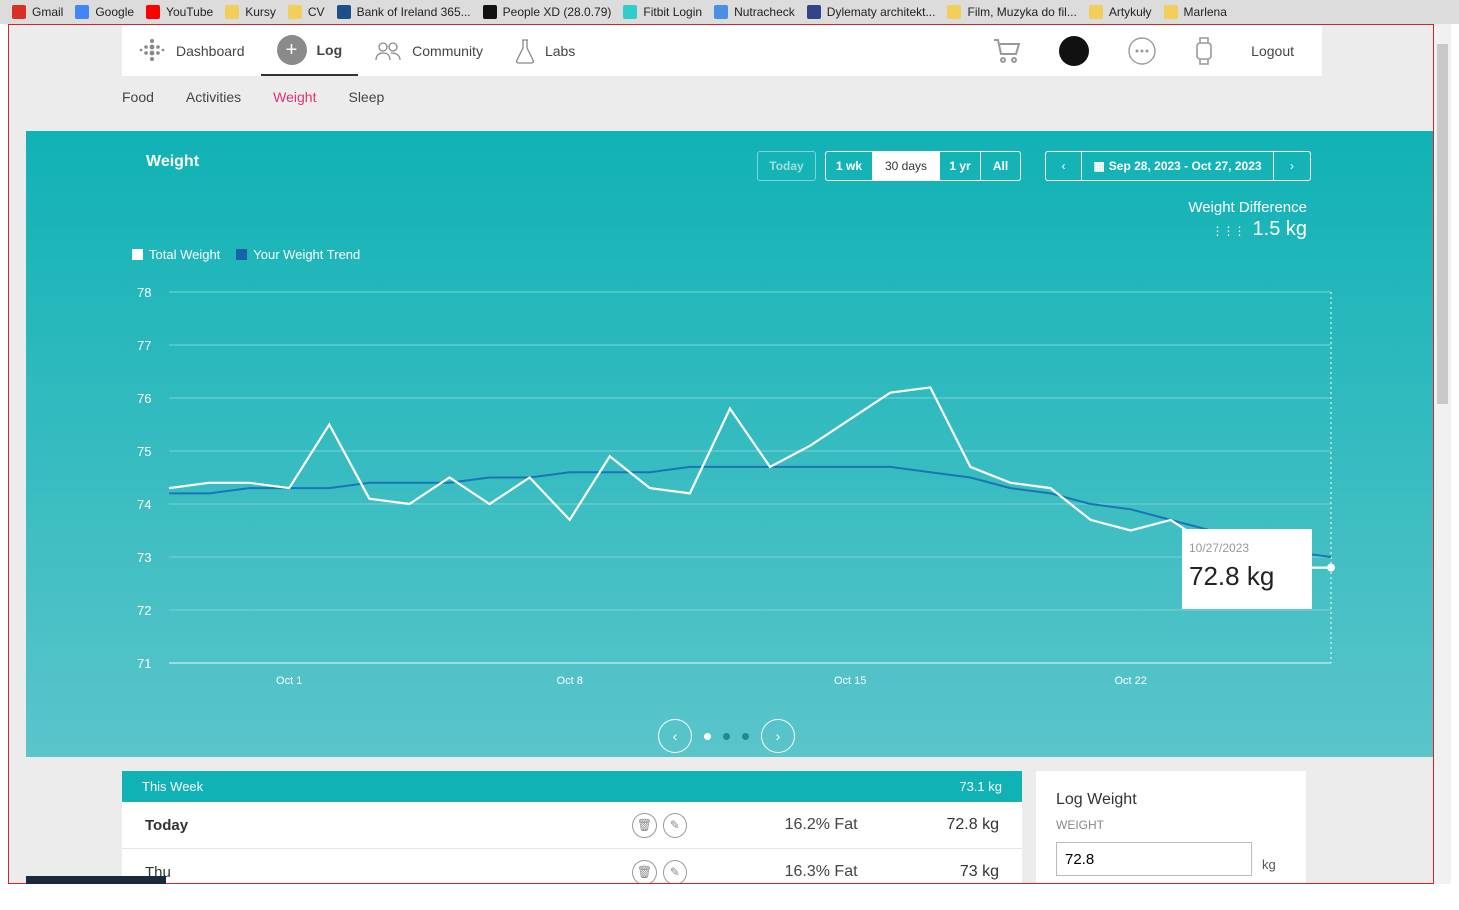 This screenshot has height=910, width=1459. What do you see at coordinates (144, 557) in the screenshot?
I see `y-tick-label: 73` at bounding box center [144, 557].